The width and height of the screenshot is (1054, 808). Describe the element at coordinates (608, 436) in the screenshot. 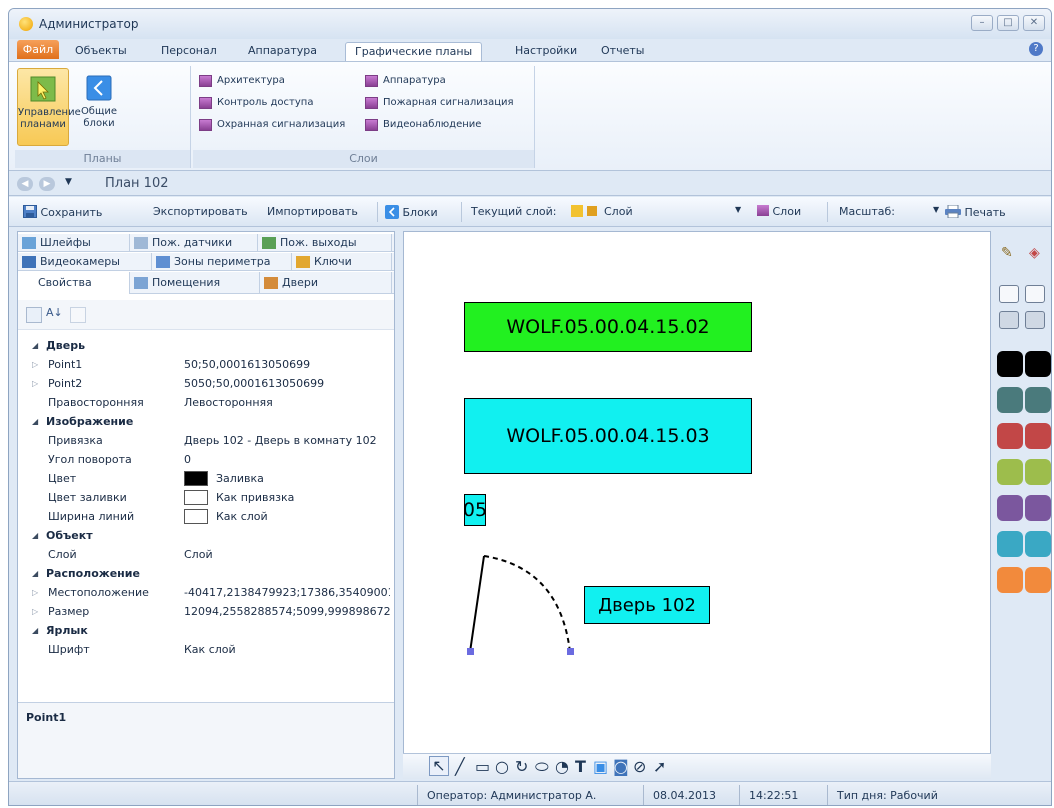

I see `plan-label-wolf-03: WOLF.05.00.04.15.03` at that location.